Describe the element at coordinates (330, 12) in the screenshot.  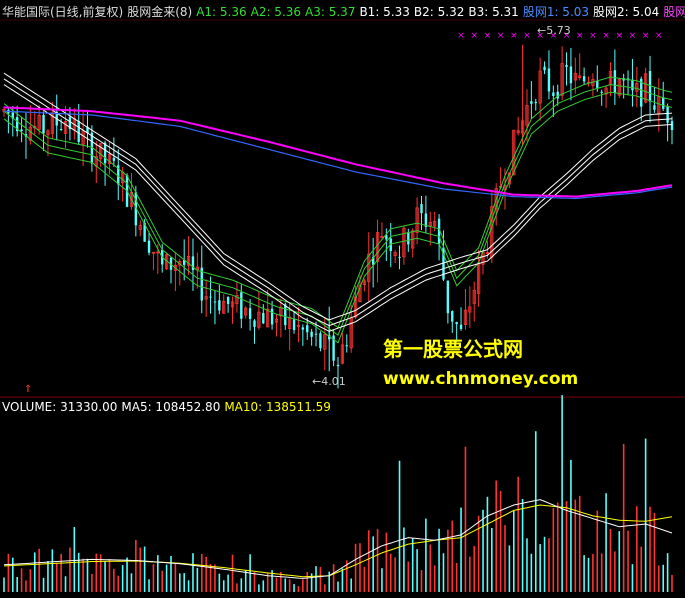
I see `a3-value: A3: 5.37` at that location.